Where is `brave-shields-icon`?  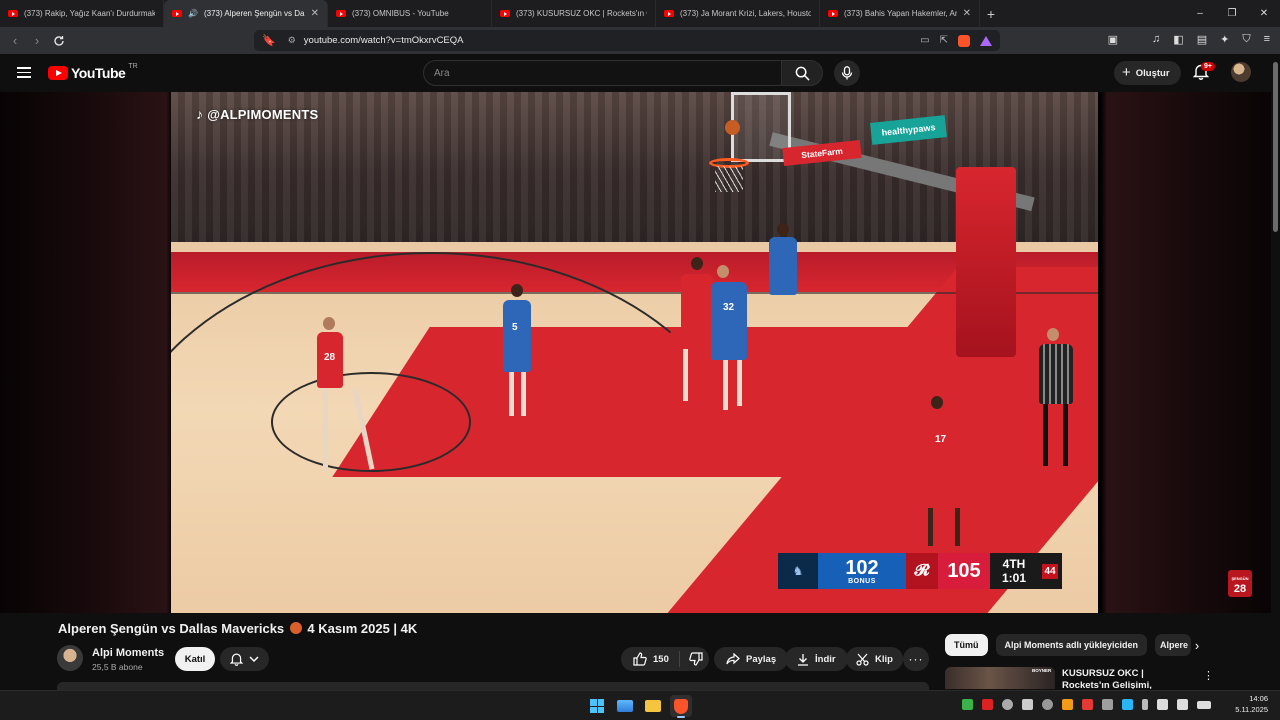
brave-shields-icon is located at coordinates (964, 40).